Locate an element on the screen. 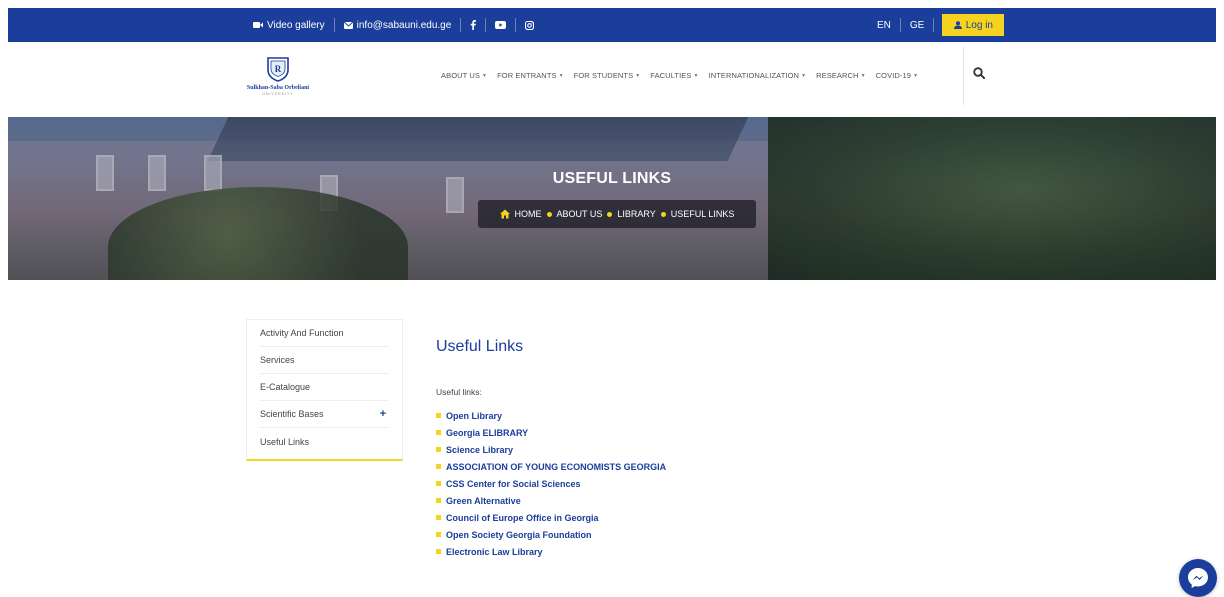 This screenshot has width=1224, height=597. university-logo: R Sulkhan-Saba Orbeliani UNIVERSITY is located at coordinates (278, 80).